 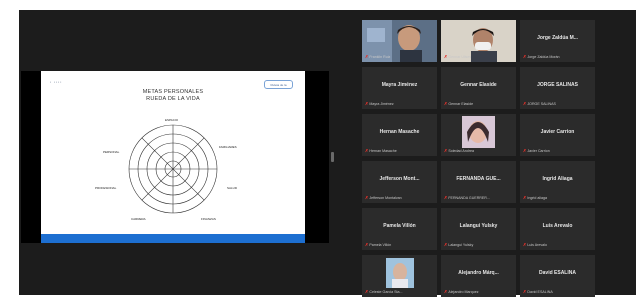 What do you see at coordinates (538, 292) in the screenshot?
I see `participant-label: ✗ David ESALINA` at bounding box center [538, 292].